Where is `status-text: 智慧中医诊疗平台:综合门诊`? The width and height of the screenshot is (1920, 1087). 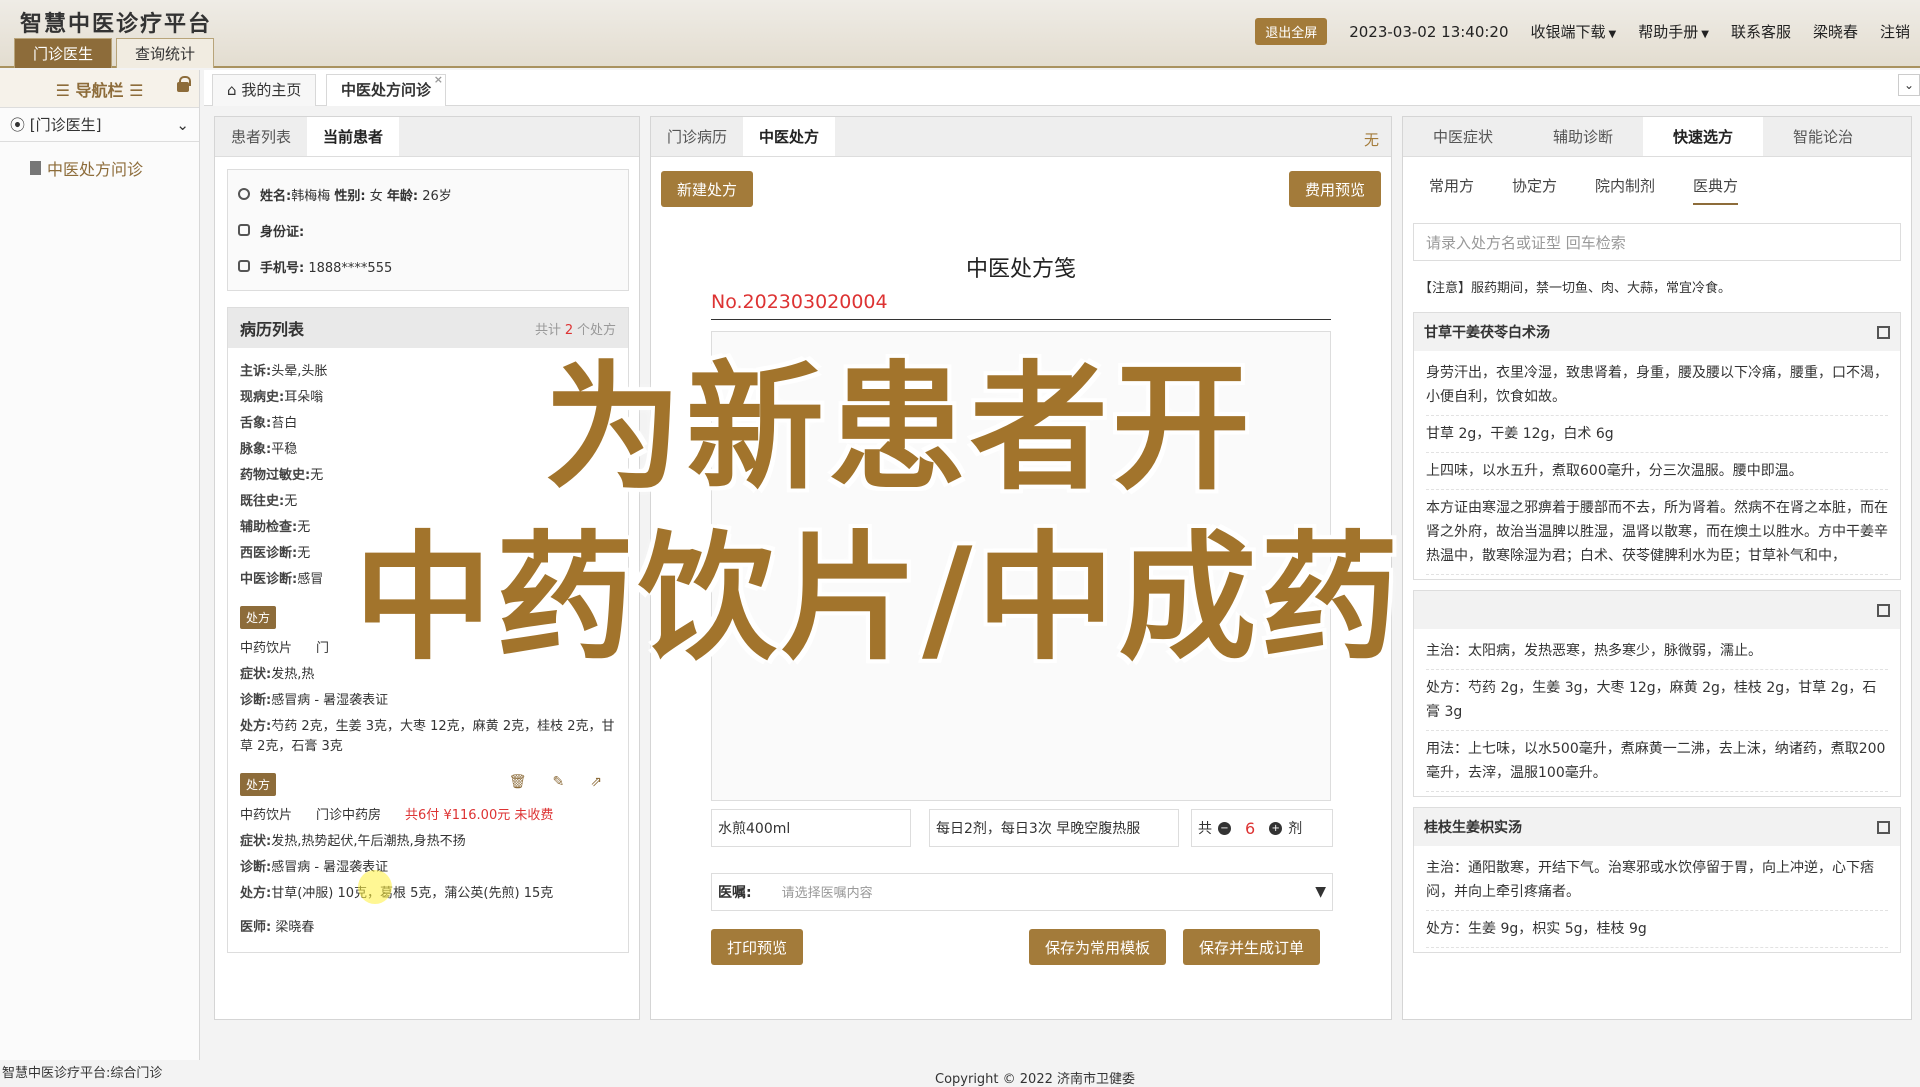
status-text: 智慧中医诊疗平台:综合门诊 is located at coordinates (82, 1073).